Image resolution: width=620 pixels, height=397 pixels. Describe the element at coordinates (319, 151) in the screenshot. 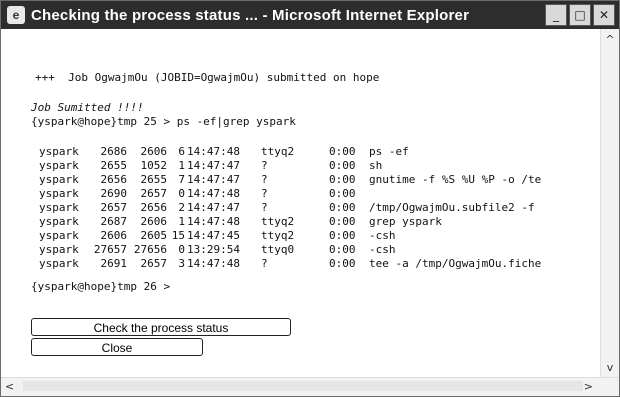

I see `process-row: yspark 2686 2606 6 14:47:48 ttyq2 0:00 ps -ef` at that location.